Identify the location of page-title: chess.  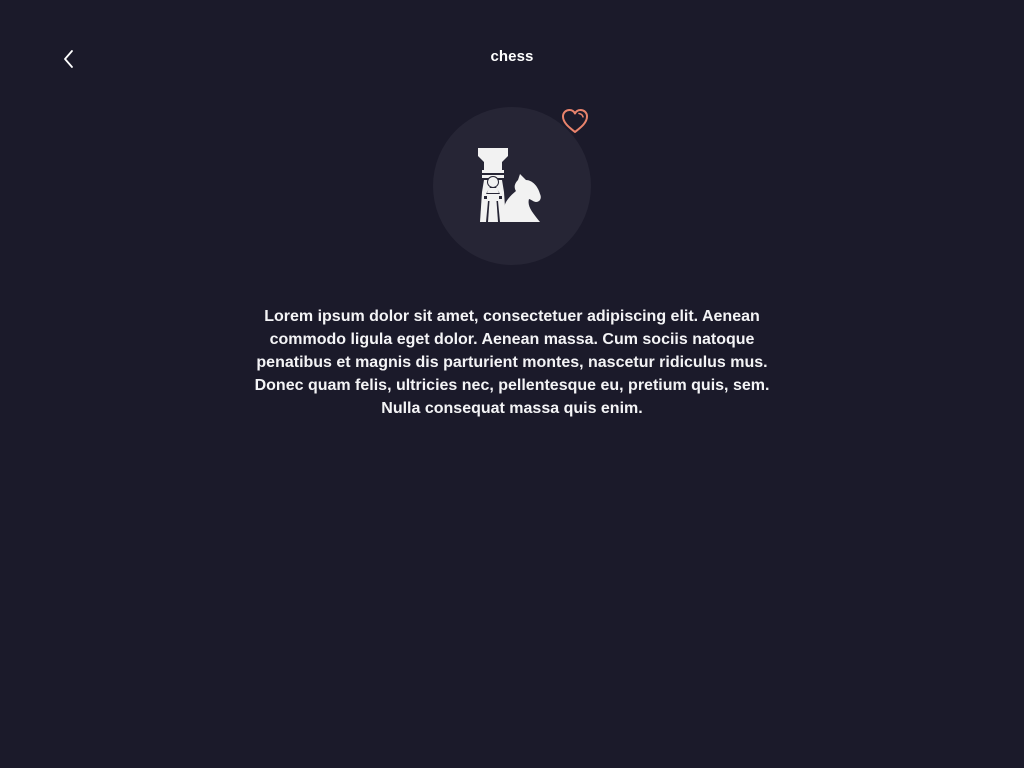
(512, 56).